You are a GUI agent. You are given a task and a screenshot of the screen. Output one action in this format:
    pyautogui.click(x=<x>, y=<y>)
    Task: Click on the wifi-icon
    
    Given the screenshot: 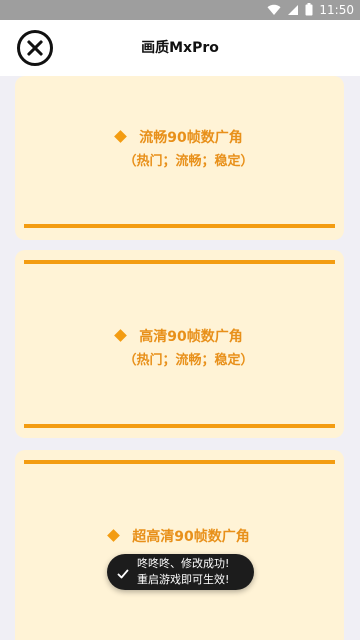 What is the action you would take?
    pyautogui.click(x=274, y=10)
    